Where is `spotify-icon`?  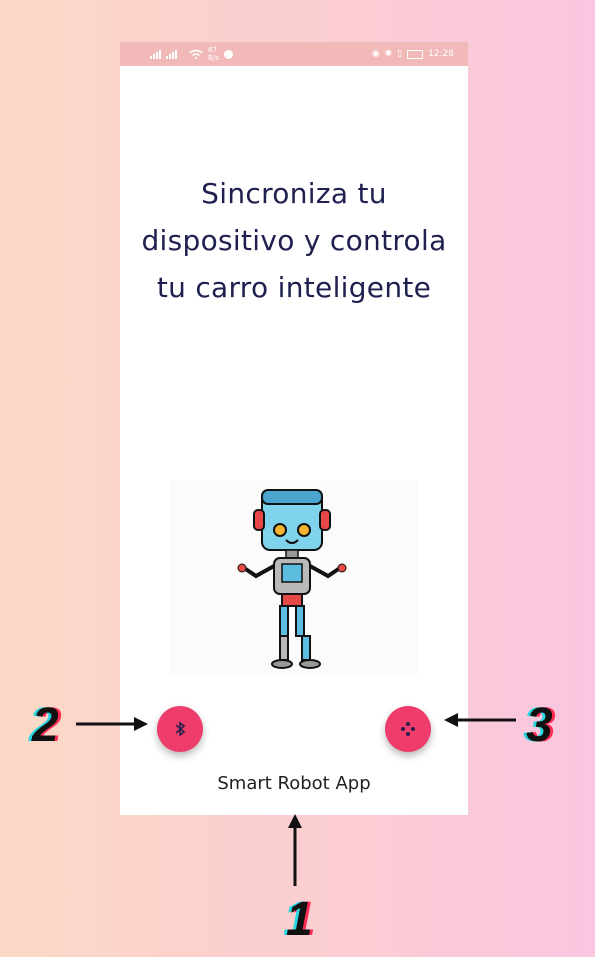
spotify-icon is located at coordinates (228, 54).